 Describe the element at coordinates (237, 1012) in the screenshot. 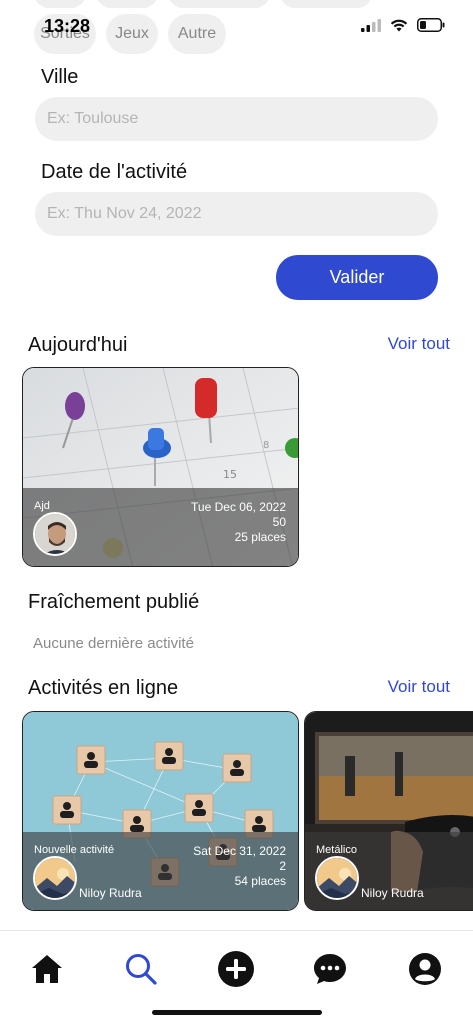

I see `home-indicator` at that location.